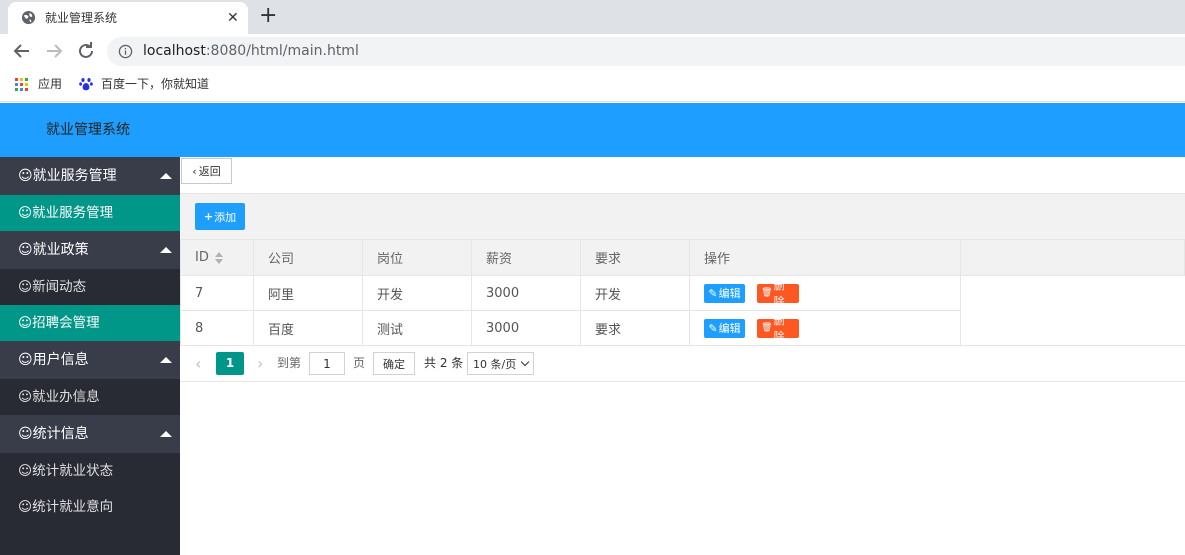  I want to click on cell-company: 百度, so click(308, 328).